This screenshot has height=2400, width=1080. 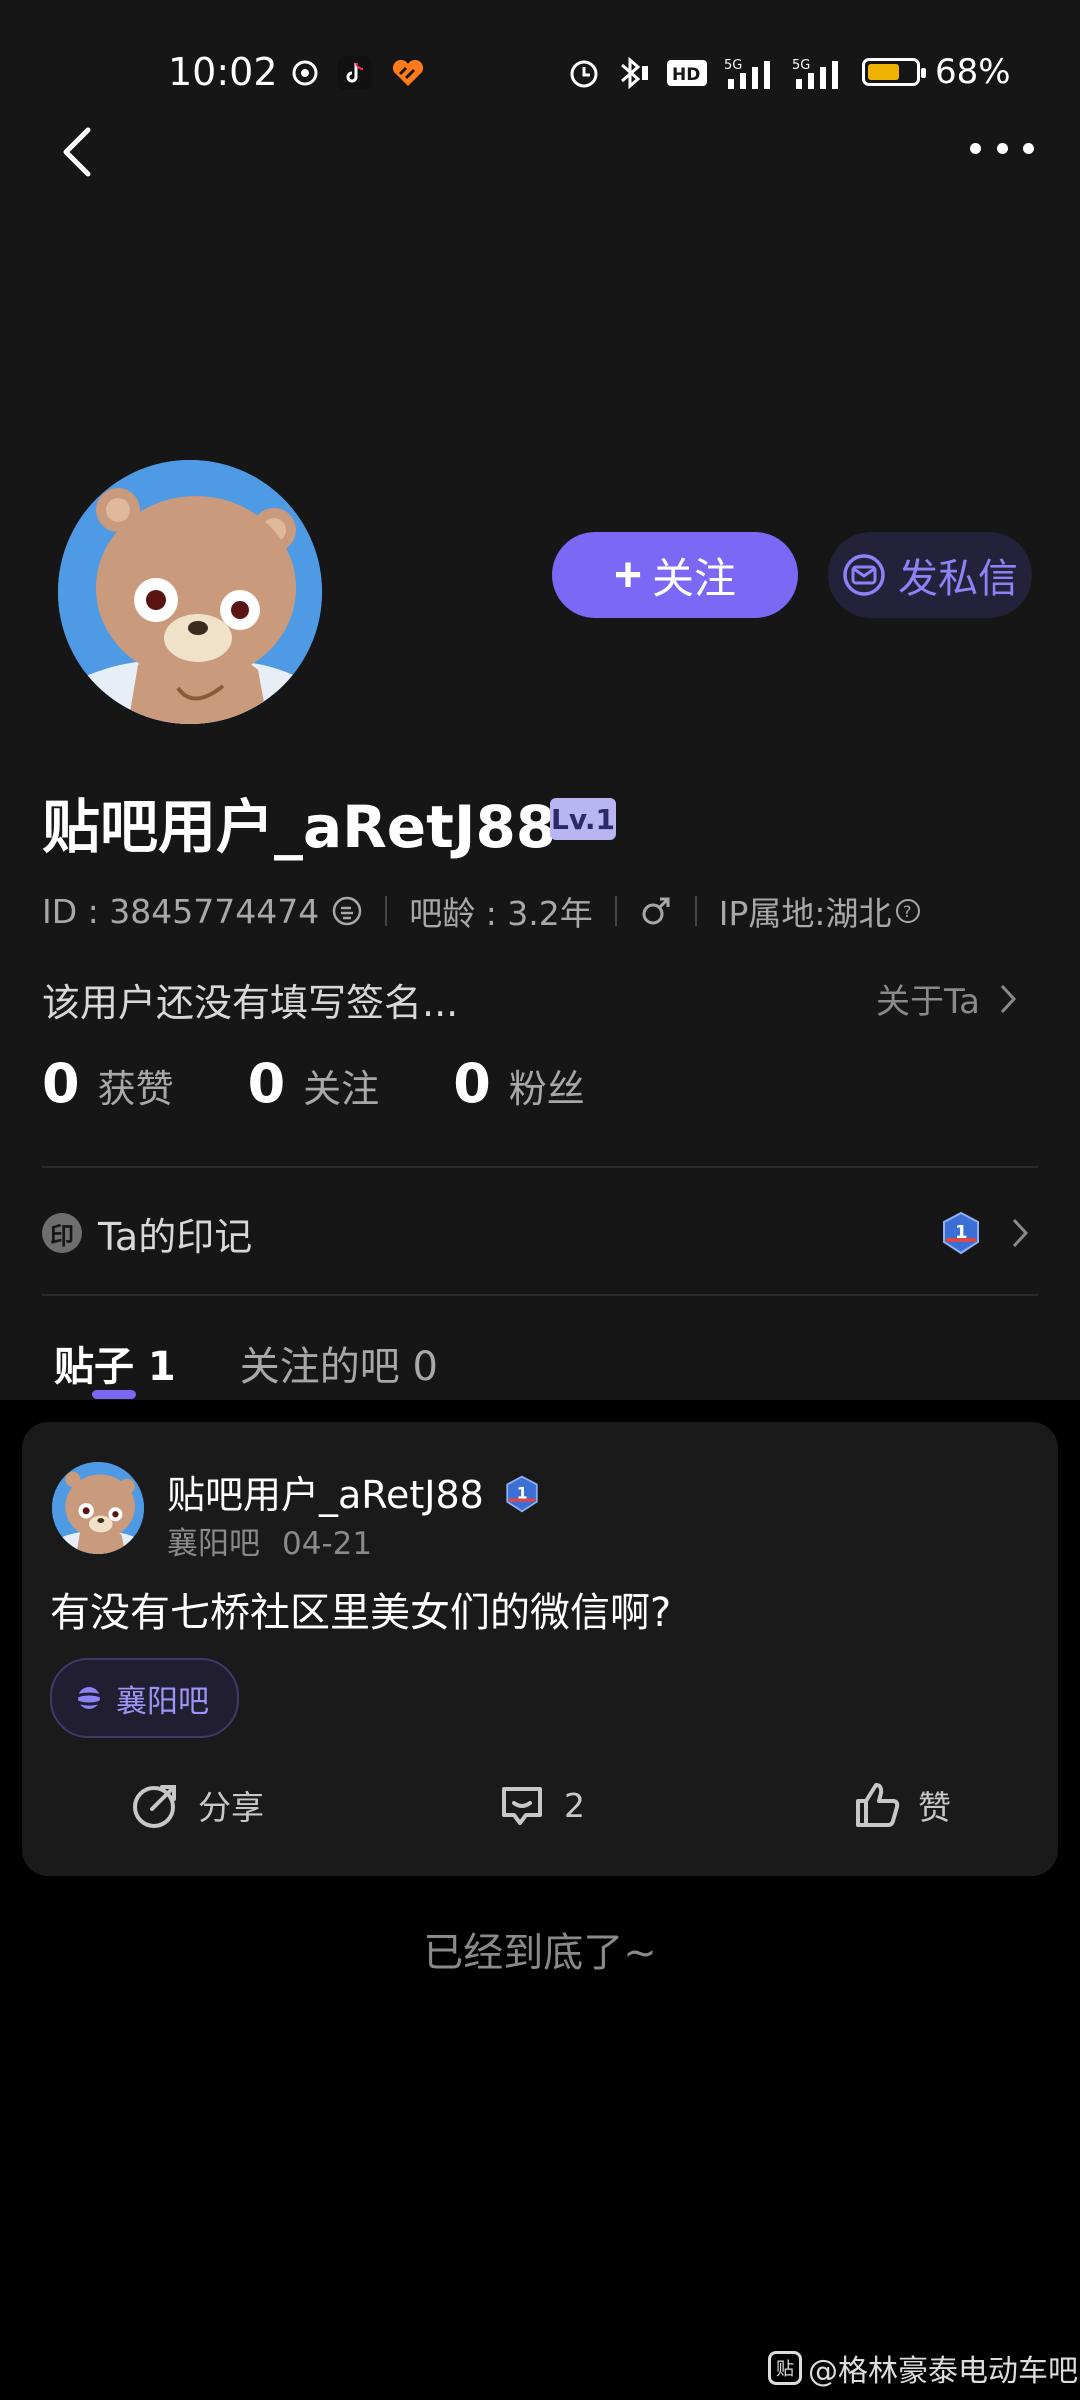 I want to click on stats-row: 0 获赞 0 关注 0 粉丝, so click(x=350, y=1092).